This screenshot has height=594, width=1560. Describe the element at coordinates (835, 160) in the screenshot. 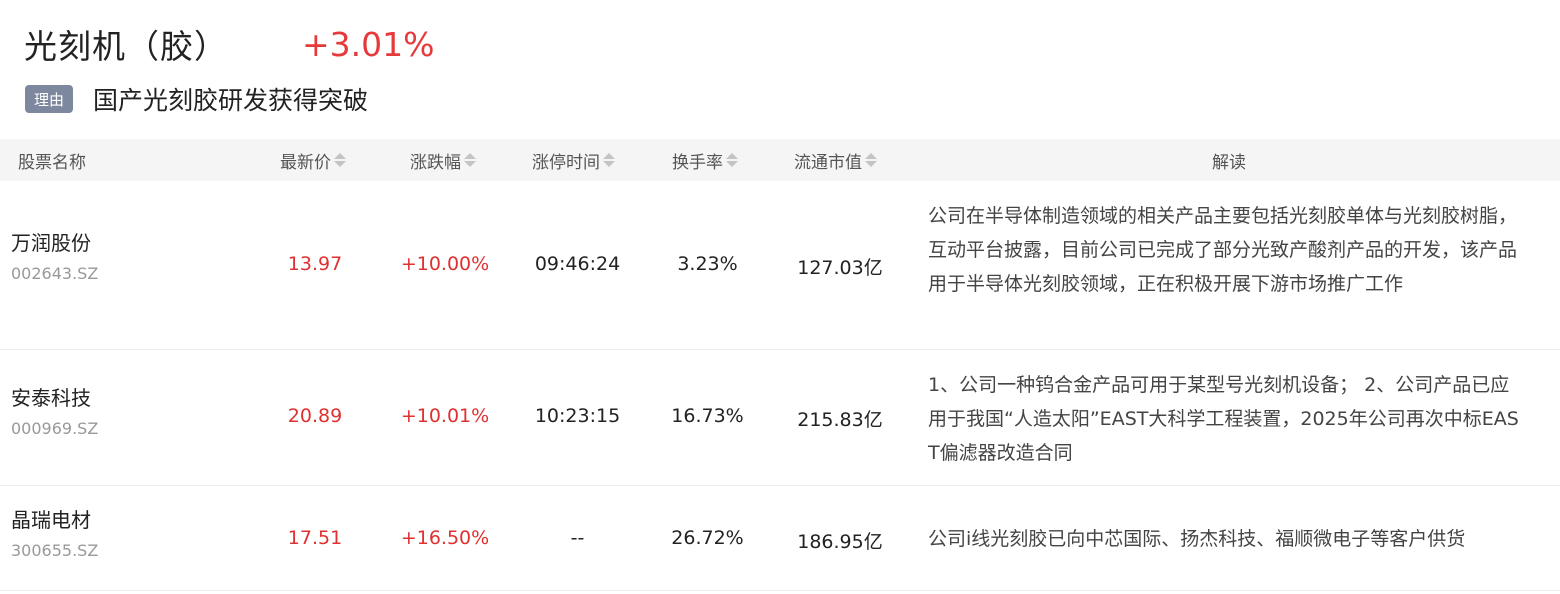

I see `column-header-market-cap: 流通市值` at that location.